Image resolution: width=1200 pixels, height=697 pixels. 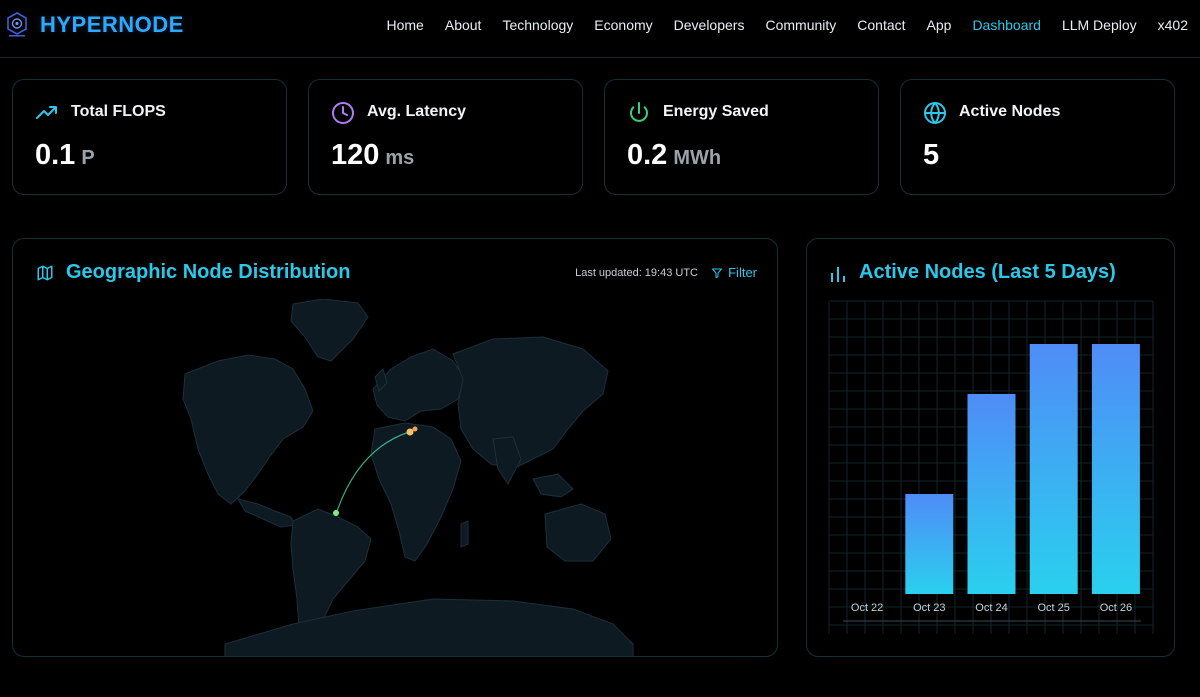 I want to click on nav-link-dashboard: Dashboard, so click(x=1006, y=25).